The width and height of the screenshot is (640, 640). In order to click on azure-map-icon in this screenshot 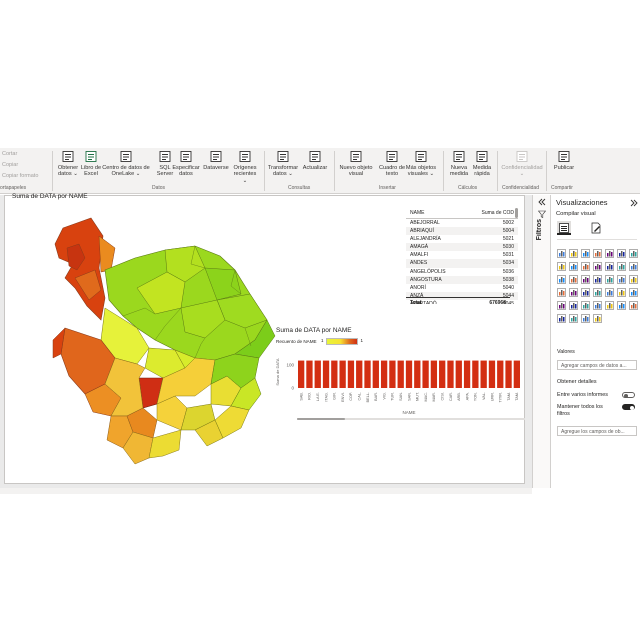, I will do `click(561, 290)`.